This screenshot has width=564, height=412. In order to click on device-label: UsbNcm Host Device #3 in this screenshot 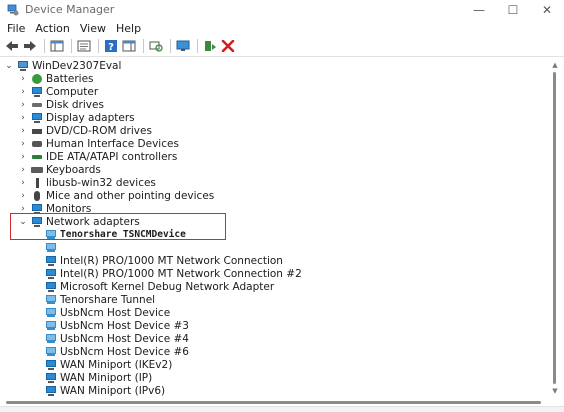, I will do `click(124, 325)`.